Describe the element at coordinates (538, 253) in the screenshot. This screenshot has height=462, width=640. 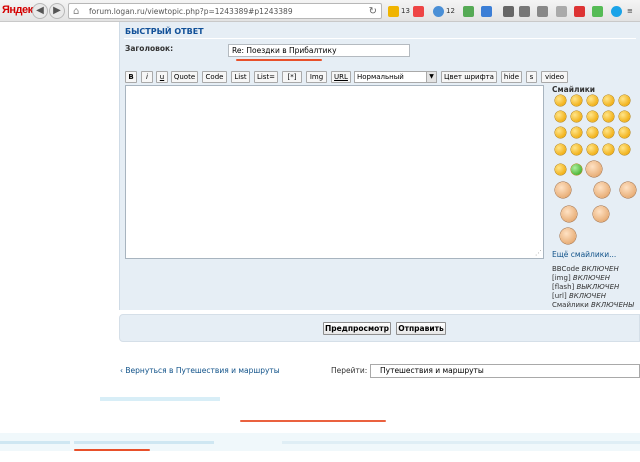
I see `resize-grip-icon: ⋰` at that location.